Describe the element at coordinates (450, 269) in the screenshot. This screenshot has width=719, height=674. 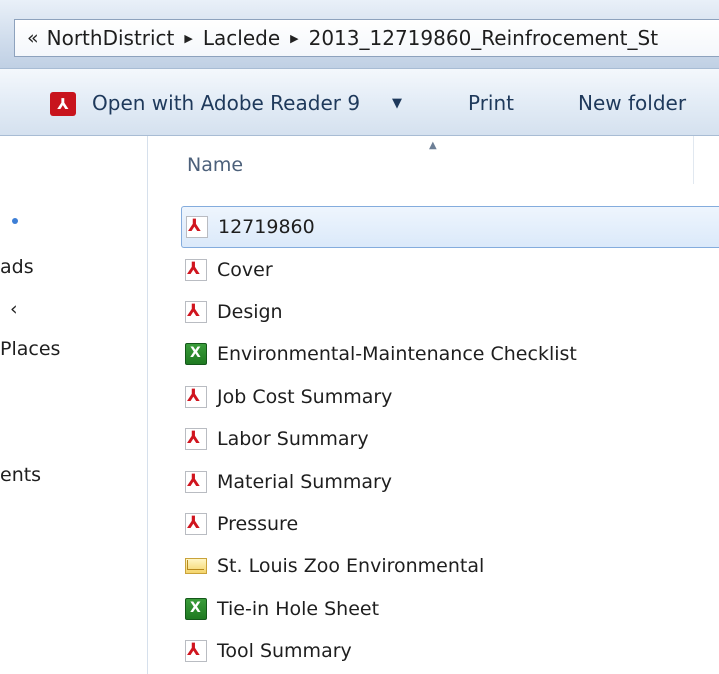
I see `file-row: Cover` at that location.